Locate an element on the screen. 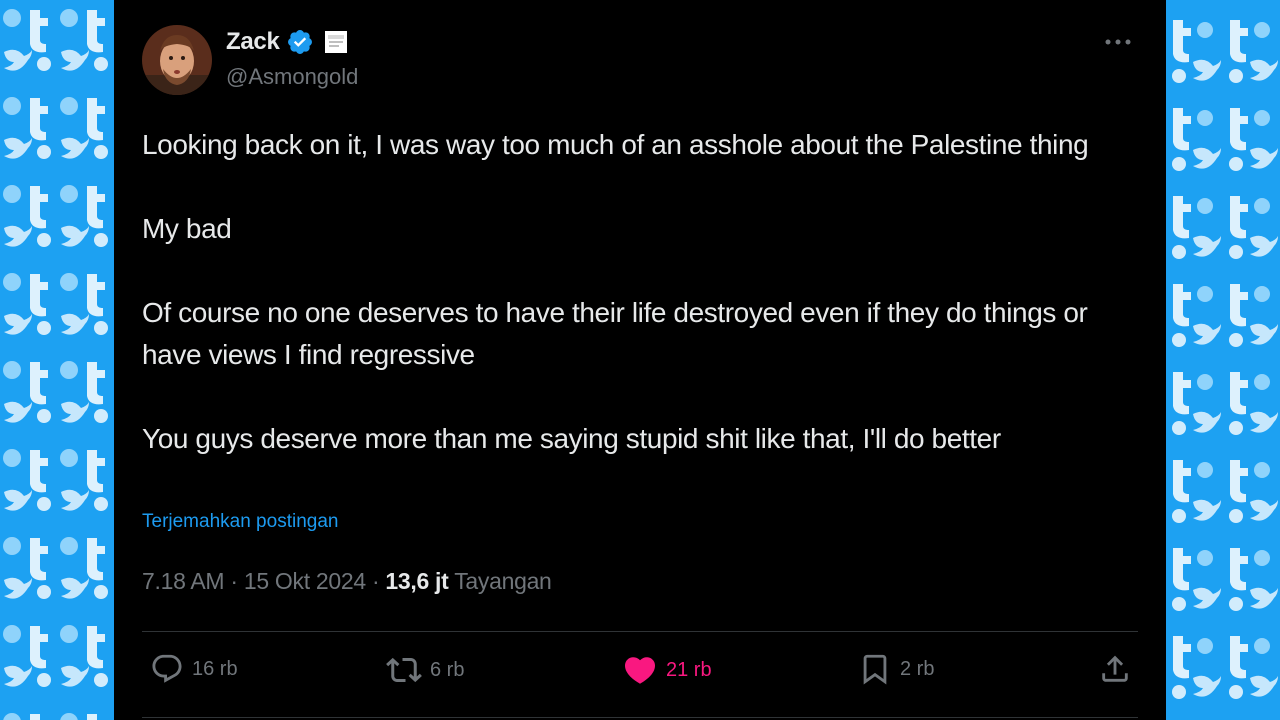 This screenshot has width=1280, height=720. heart-icon is located at coordinates (640, 670).